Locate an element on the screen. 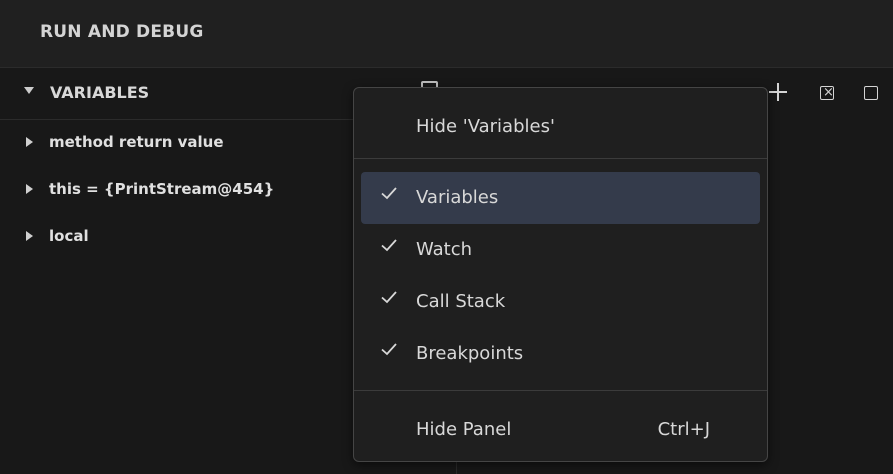  menu-item-label: Hide Panel is located at coordinates (464, 429).